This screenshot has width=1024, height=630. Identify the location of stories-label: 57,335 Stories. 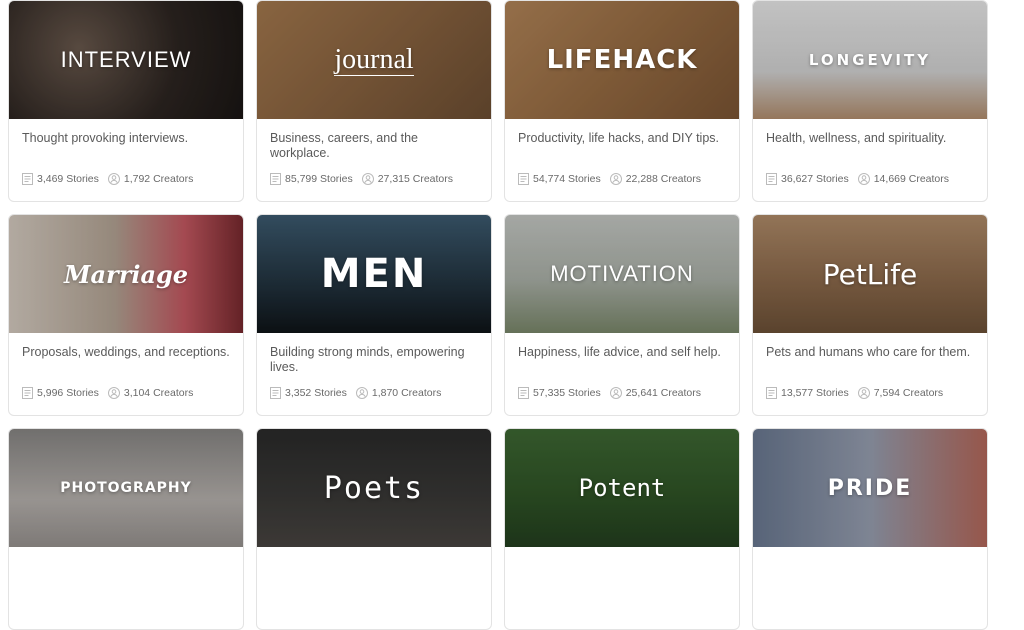
(567, 393).